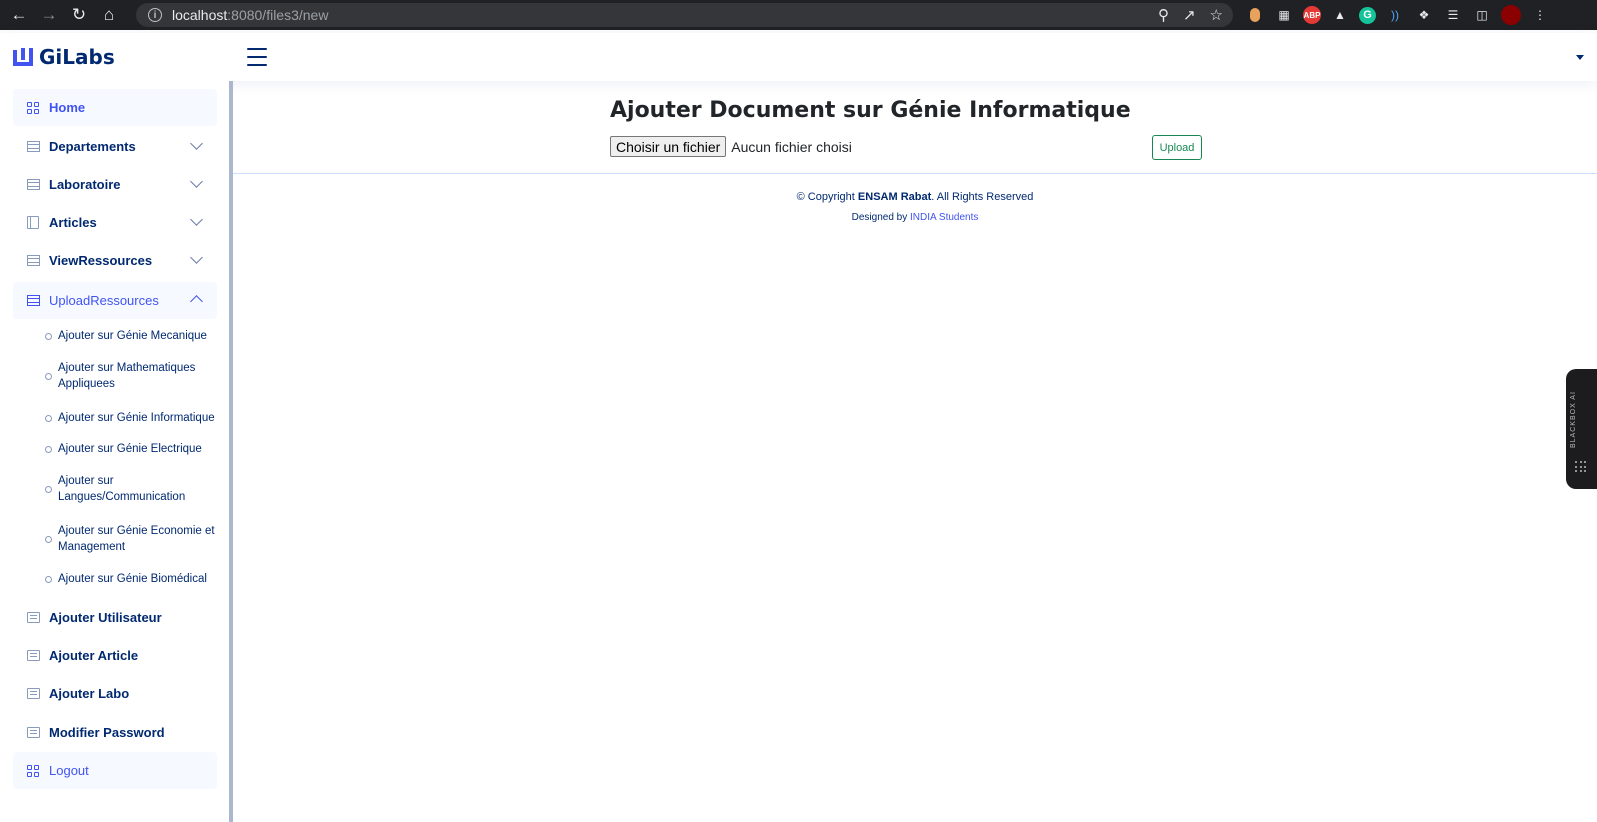 This screenshot has height=822, width=1597. What do you see at coordinates (1177, 147) in the screenshot?
I see `upload-button: Upload` at bounding box center [1177, 147].